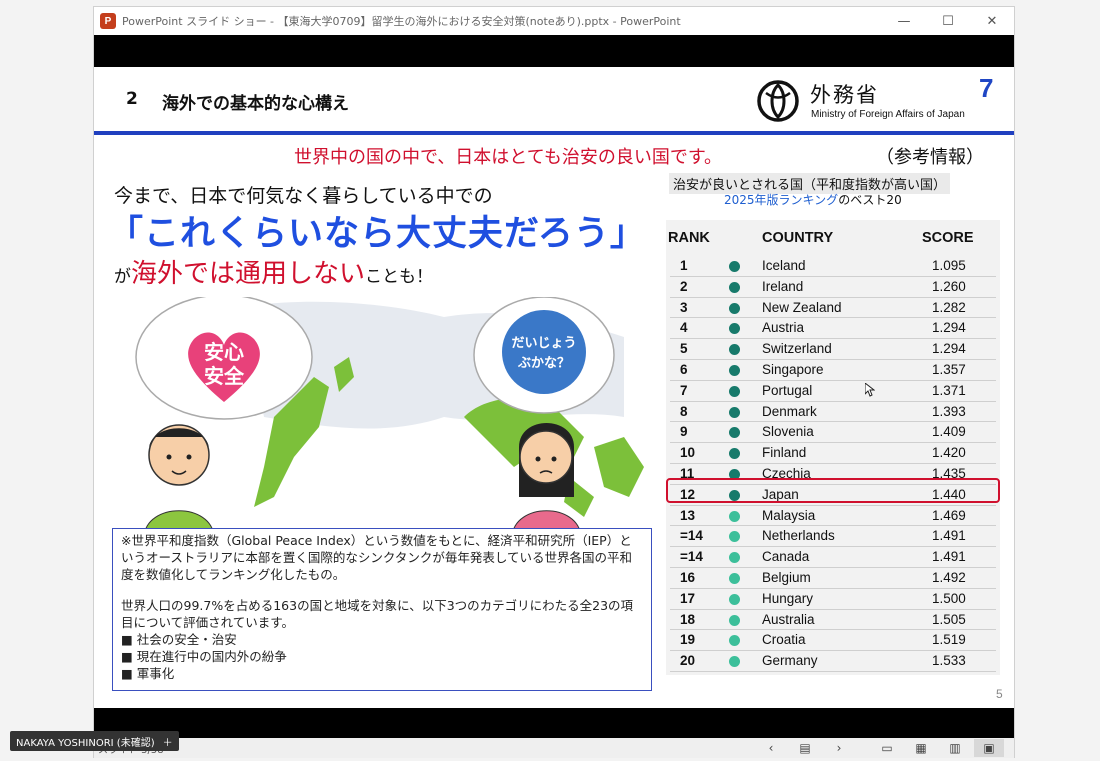  What do you see at coordinates (887, 748) in the screenshot?
I see `normal-view-icon: ▭` at bounding box center [887, 748].